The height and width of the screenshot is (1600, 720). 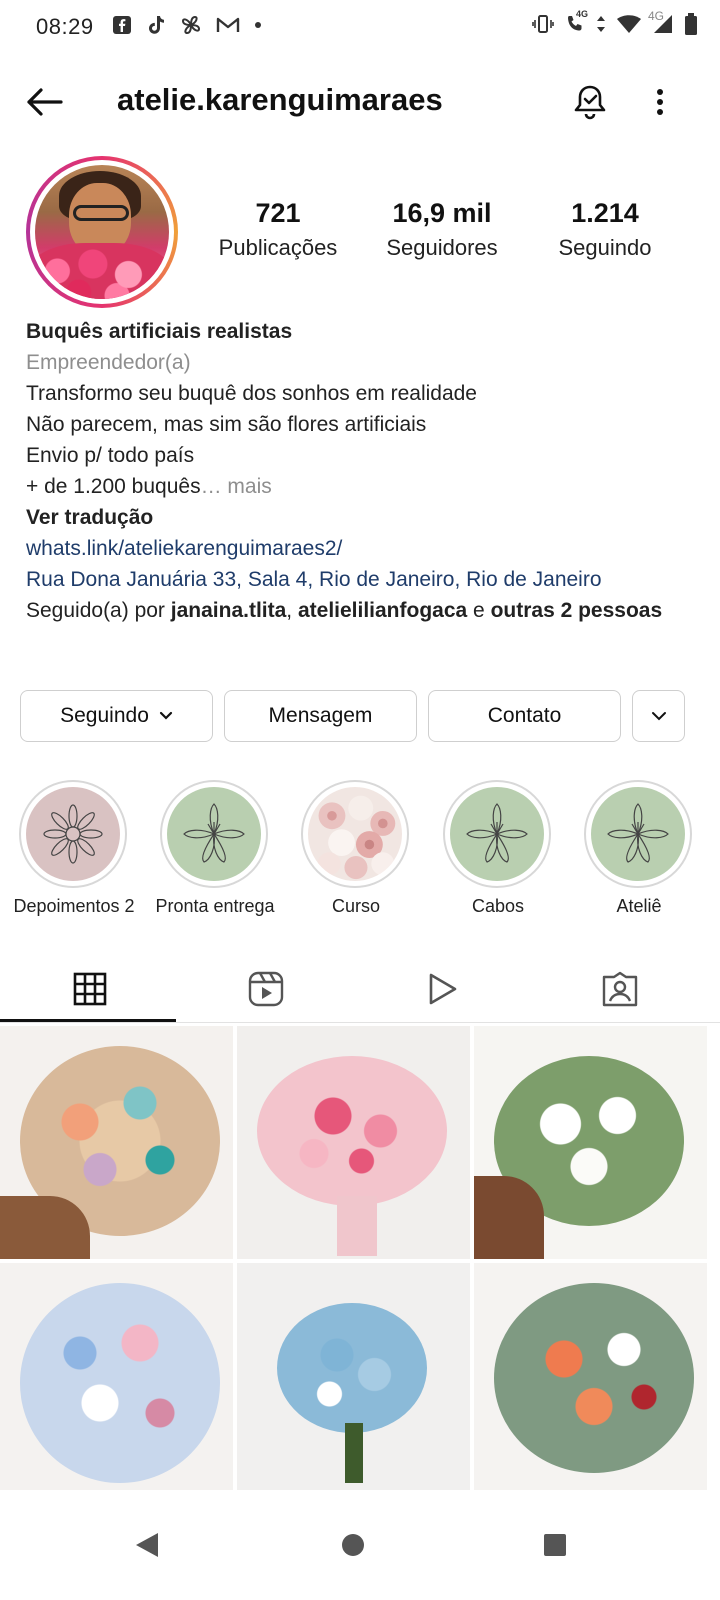 I want to click on system-back-button, so click(x=147, y=1545).